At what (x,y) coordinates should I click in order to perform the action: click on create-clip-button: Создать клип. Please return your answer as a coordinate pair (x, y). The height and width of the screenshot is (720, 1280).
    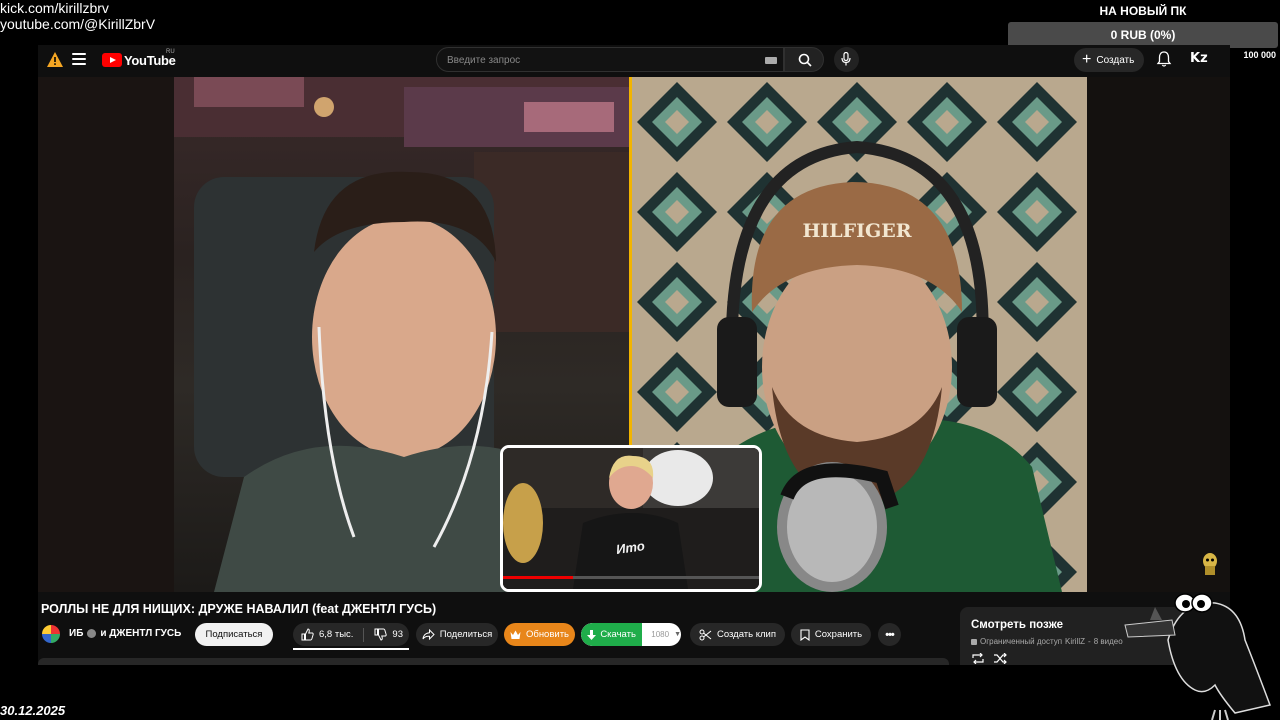
    Looking at the image, I should click on (737, 634).